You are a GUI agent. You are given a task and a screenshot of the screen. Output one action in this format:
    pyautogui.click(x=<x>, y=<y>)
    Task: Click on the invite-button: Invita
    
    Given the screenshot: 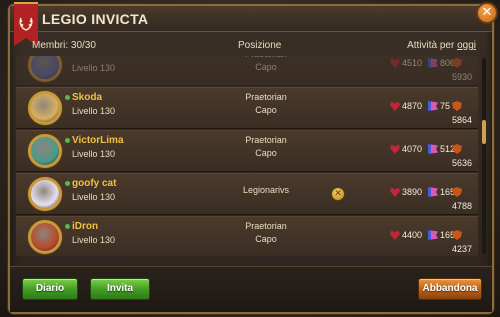 What is the action you would take?
    pyautogui.click(x=120, y=289)
    